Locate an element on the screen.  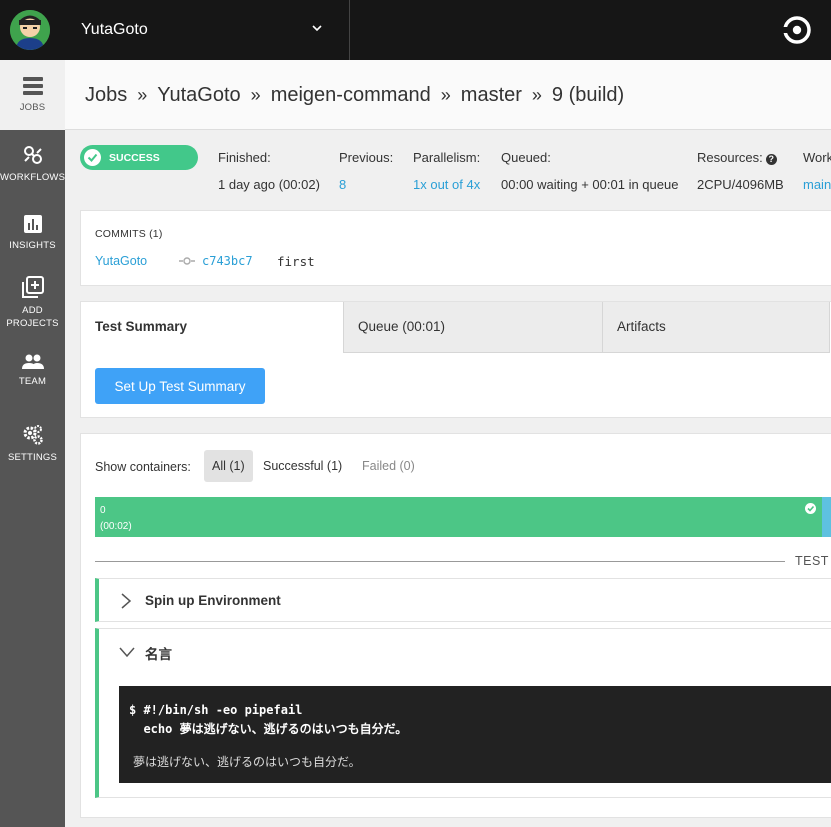
circleci-logo-icon is located at coordinates (797, 30).